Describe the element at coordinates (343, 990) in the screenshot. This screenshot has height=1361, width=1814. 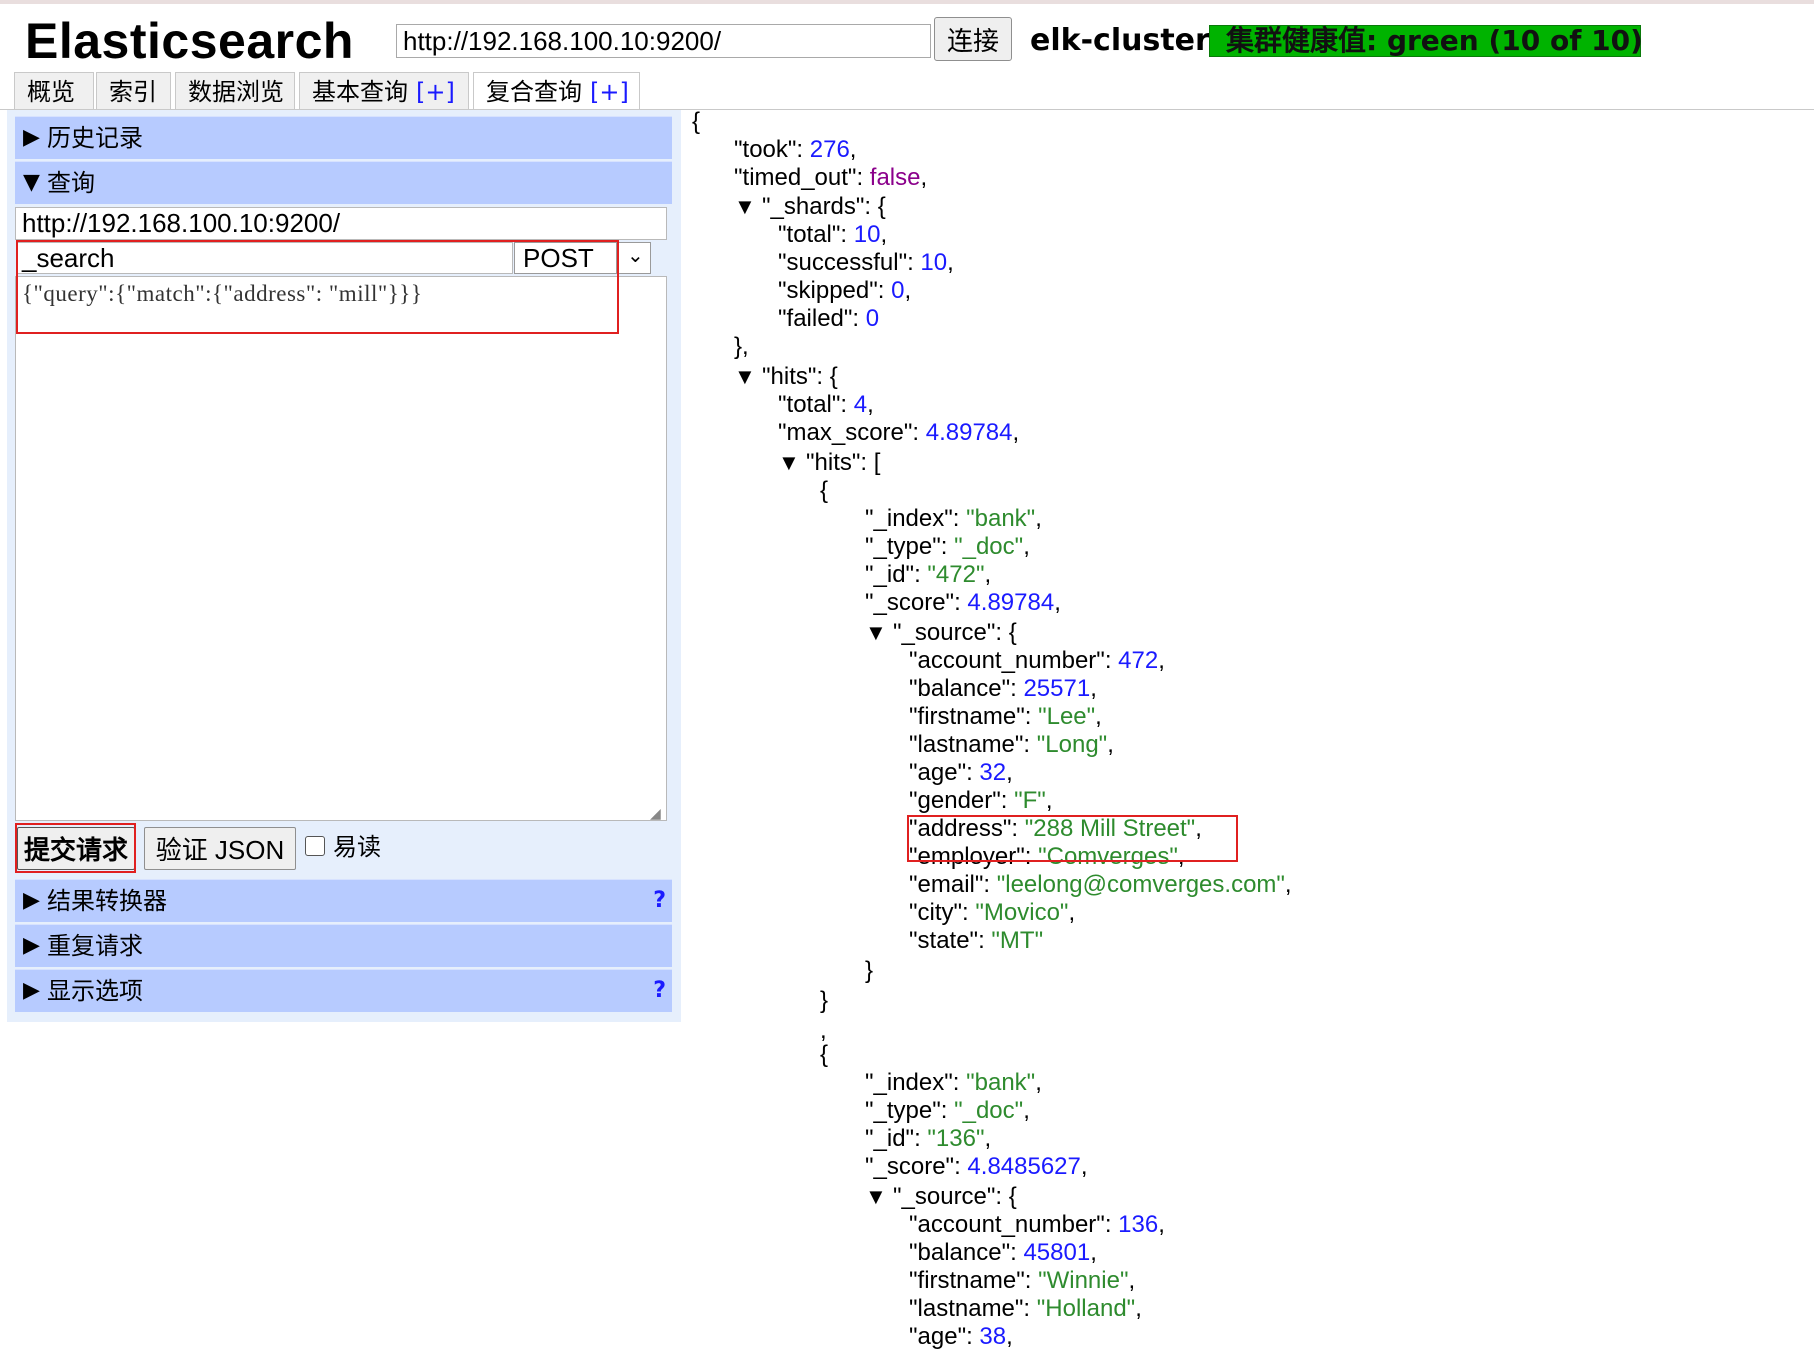
I see `section-display-options: ▶ 显示选项 ?` at that location.